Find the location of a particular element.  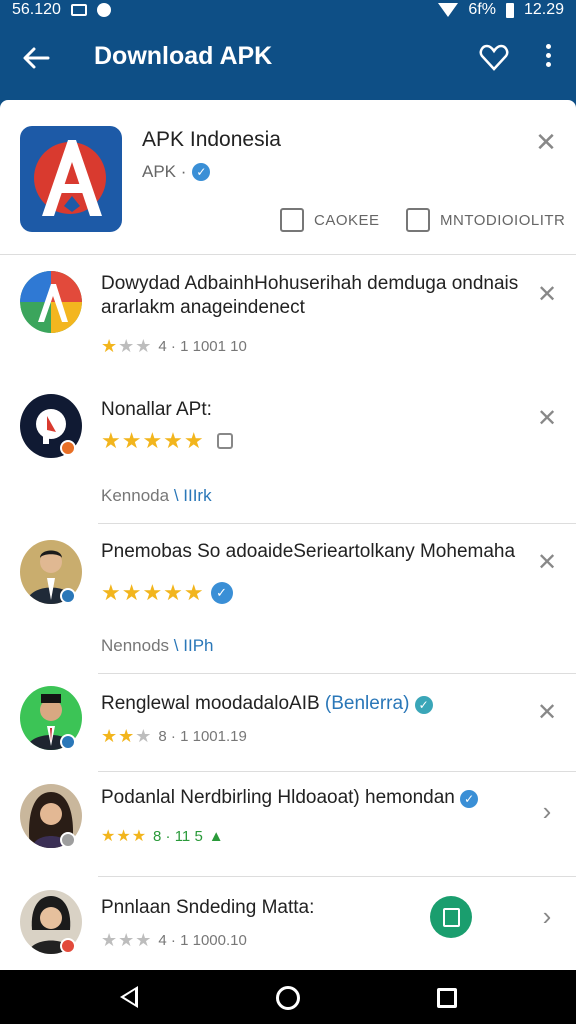

list-item-subtitle: Kennoda \ IIIrk is located at coordinates (156, 496).